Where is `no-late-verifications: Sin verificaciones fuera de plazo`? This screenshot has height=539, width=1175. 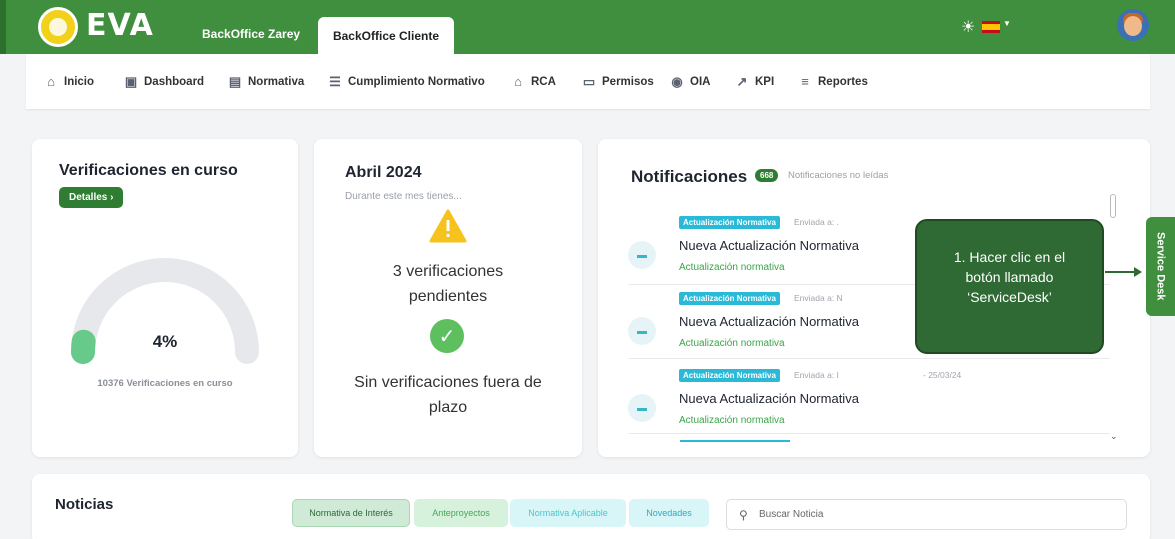
no-late-verifications: Sin verificaciones fuera de plazo is located at coordinates (448, 395).